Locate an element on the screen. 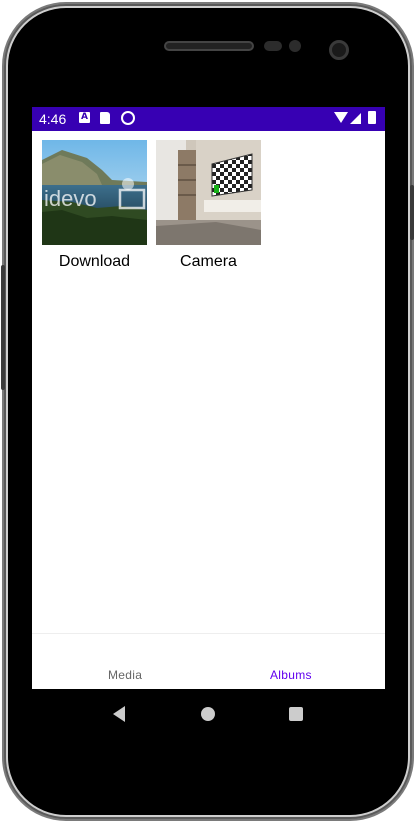 Image resolution: width=416 pixels, height=825 pixels. status-time: 4:46 is located at coordinates (53, 119).